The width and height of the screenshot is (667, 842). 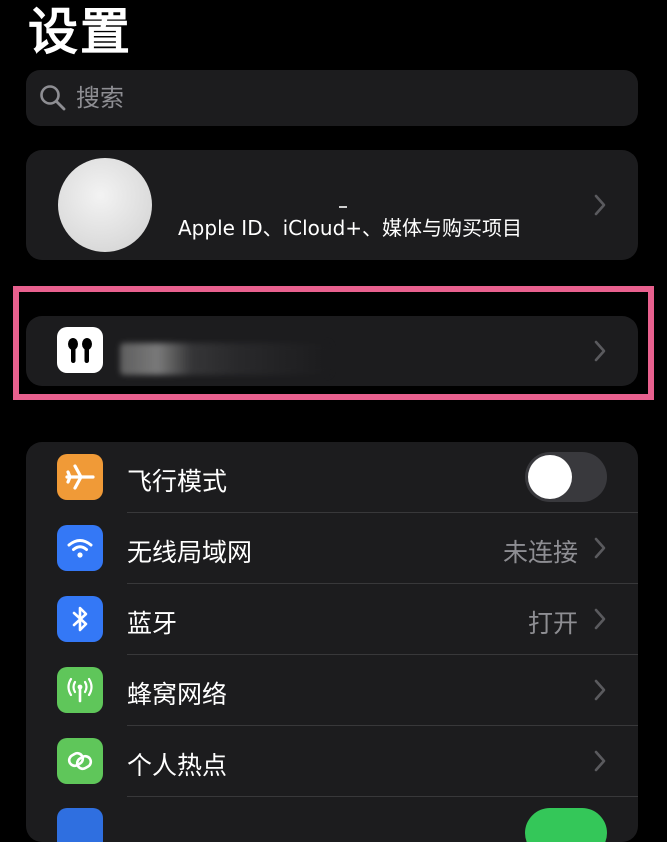 What do you see at coordinates (190, 552) in the screenshot?
I see `wifi-label: 无线局域网` at bounding box center [190, 552].